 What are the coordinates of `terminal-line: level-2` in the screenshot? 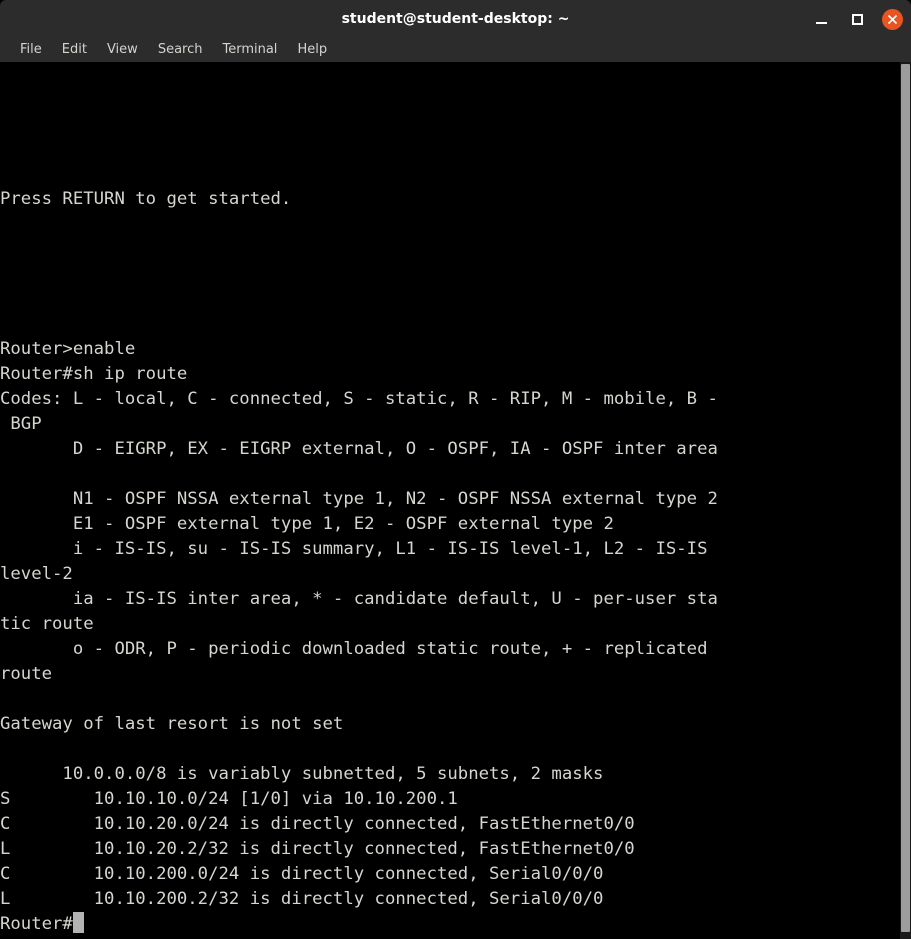 It's located at (36, 574).